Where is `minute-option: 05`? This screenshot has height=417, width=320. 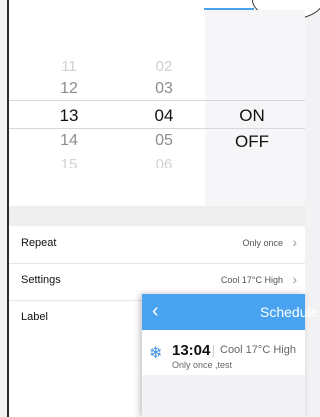
minute-option: 05 is located at coordinates (164, 141).